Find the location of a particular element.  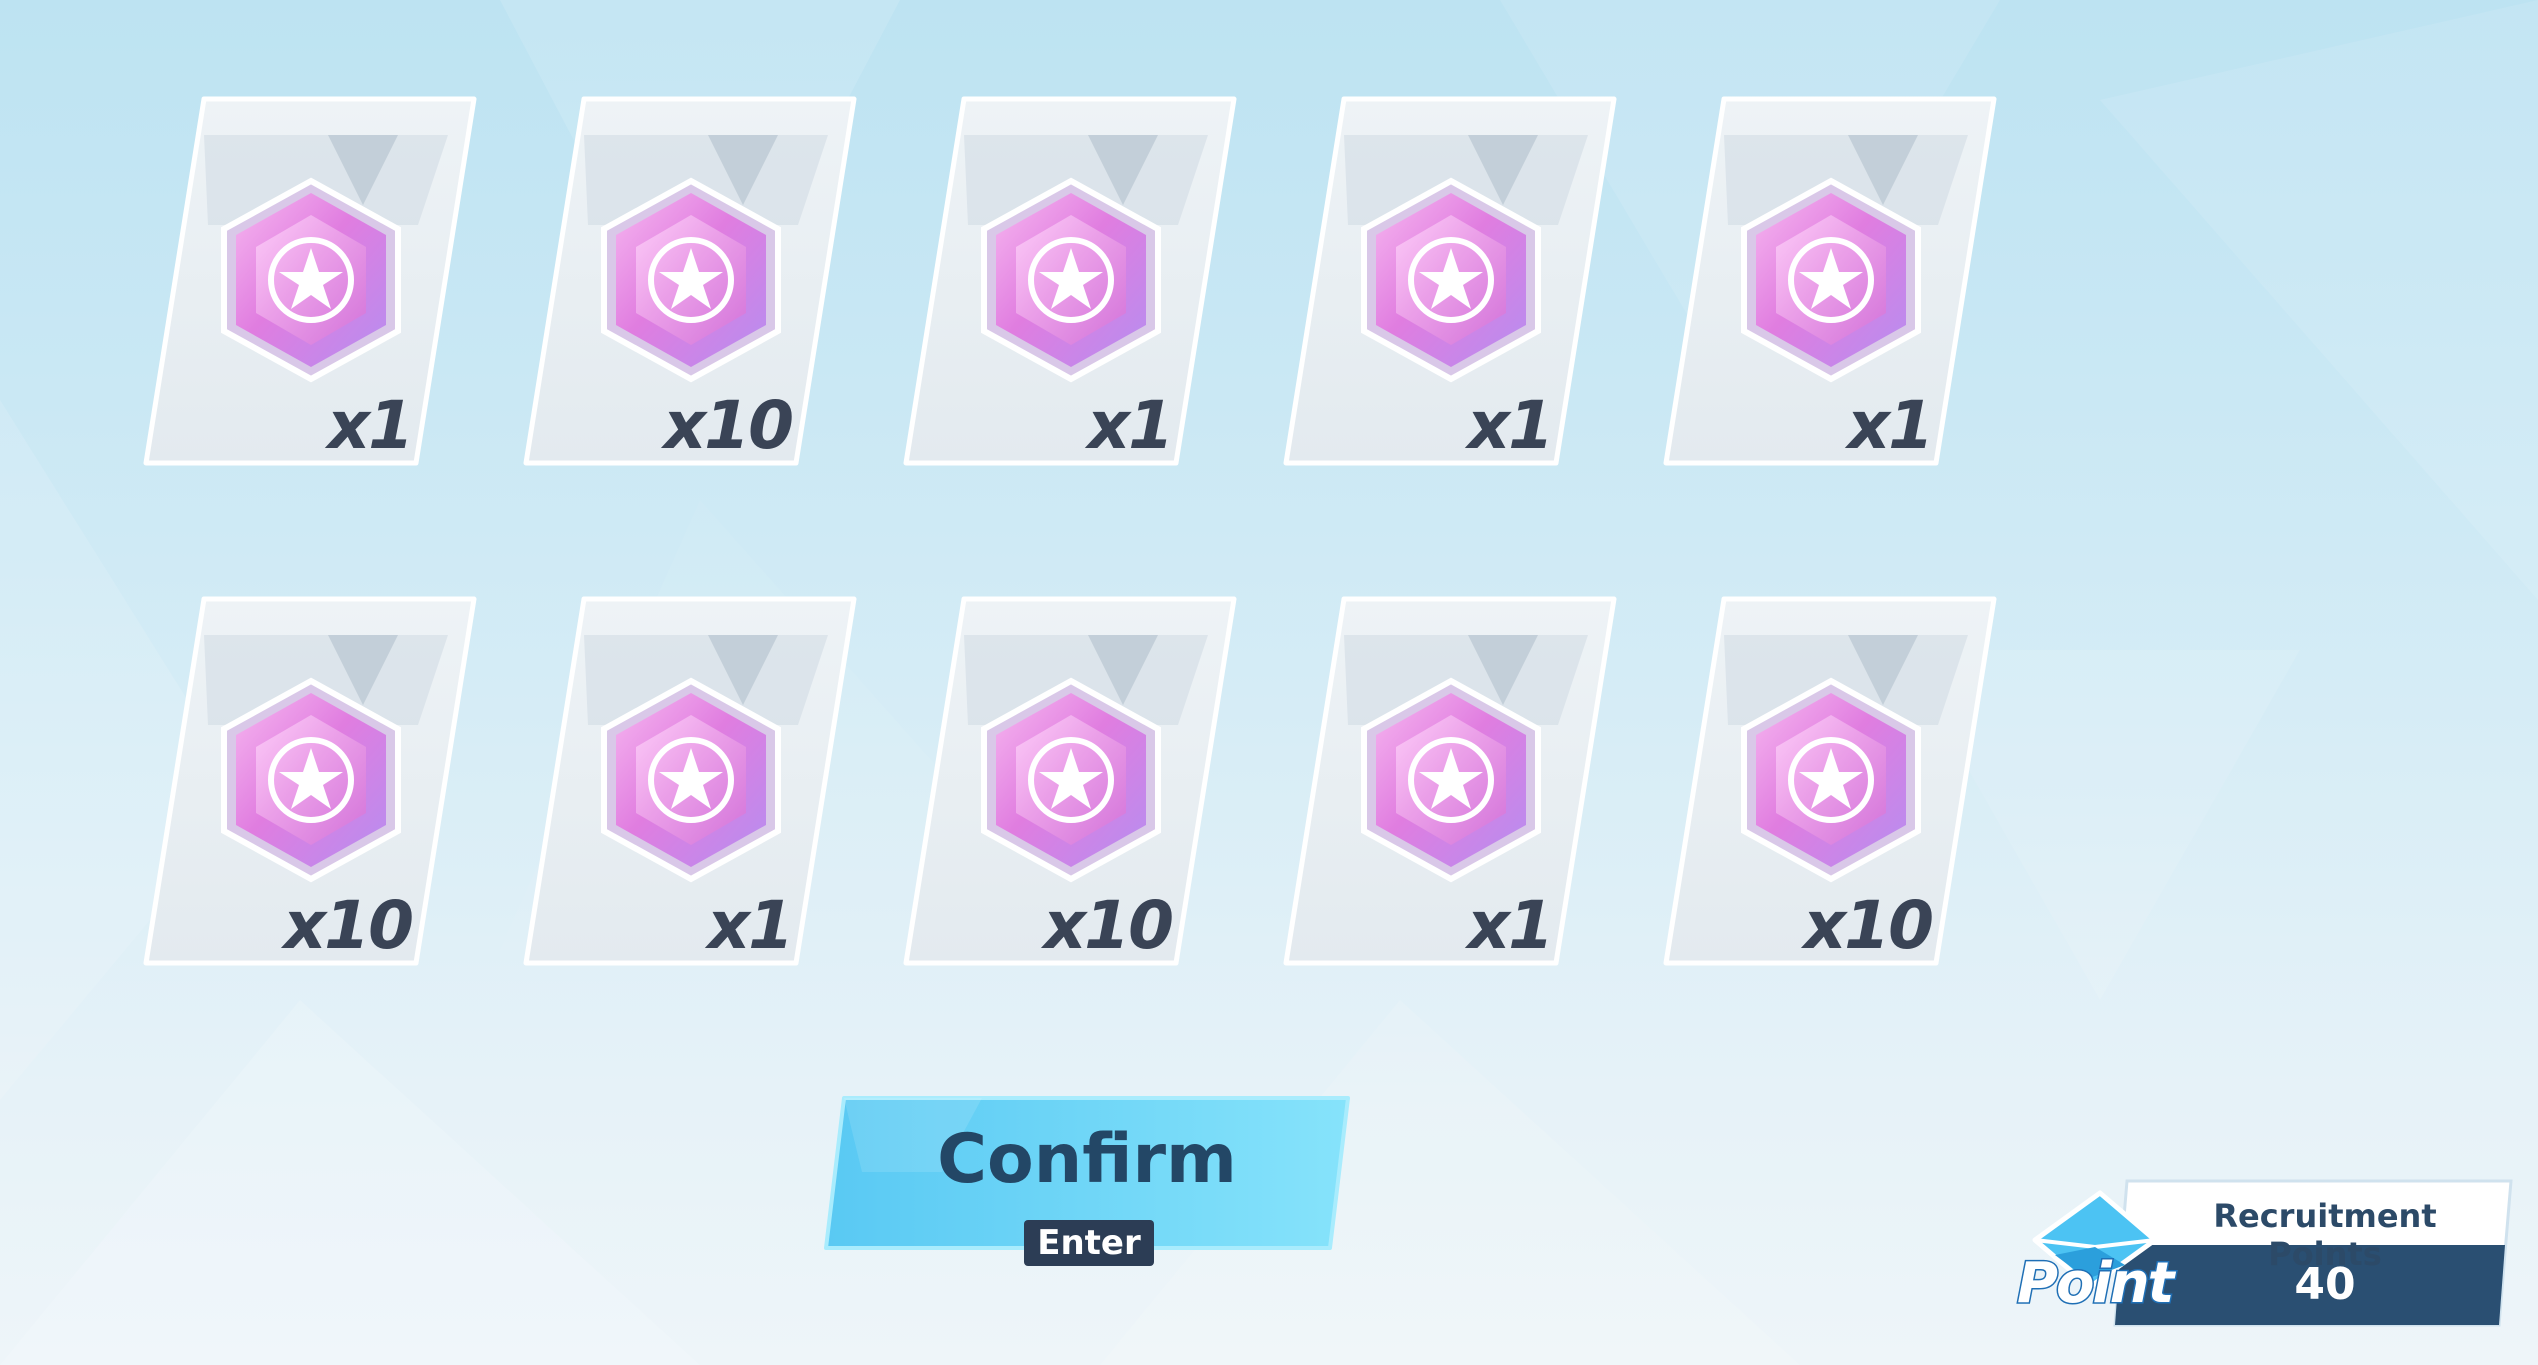

point-icon-label: Point is located at coordinates (2095, 1284).